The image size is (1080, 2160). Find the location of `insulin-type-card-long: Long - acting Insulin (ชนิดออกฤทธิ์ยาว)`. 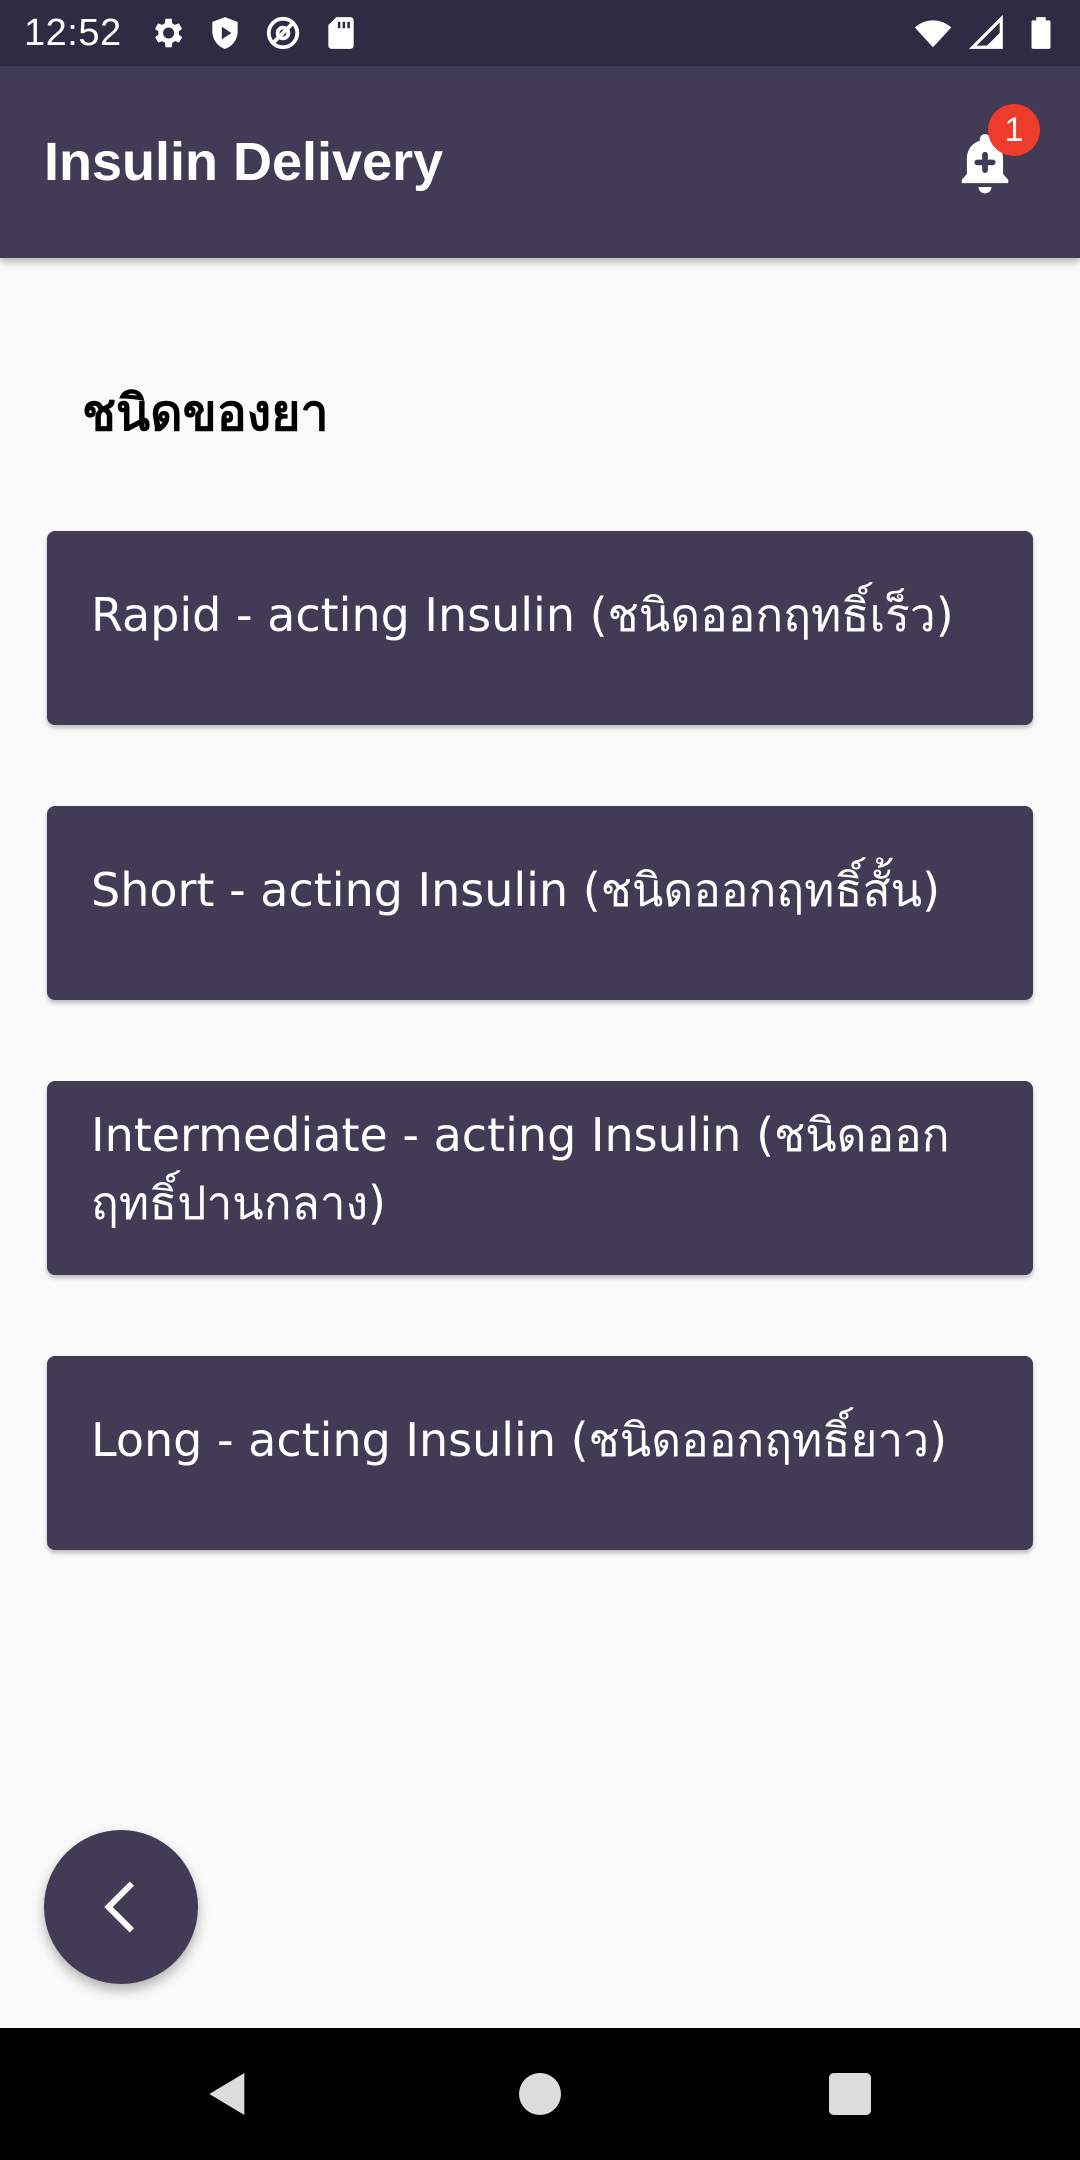

insulin-type-card-long: Long - acting Insulin (ชนิดออกฤทธิ์ยาว) is located at coordinates (540, 1453).